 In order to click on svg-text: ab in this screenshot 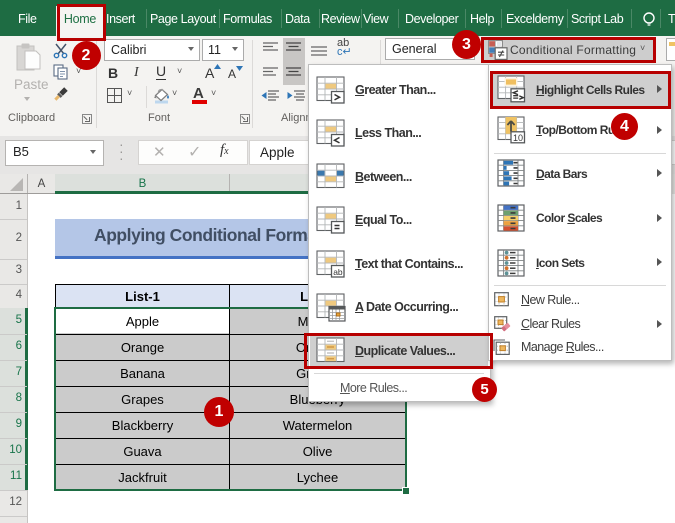, I will do `click(338, 272)`.